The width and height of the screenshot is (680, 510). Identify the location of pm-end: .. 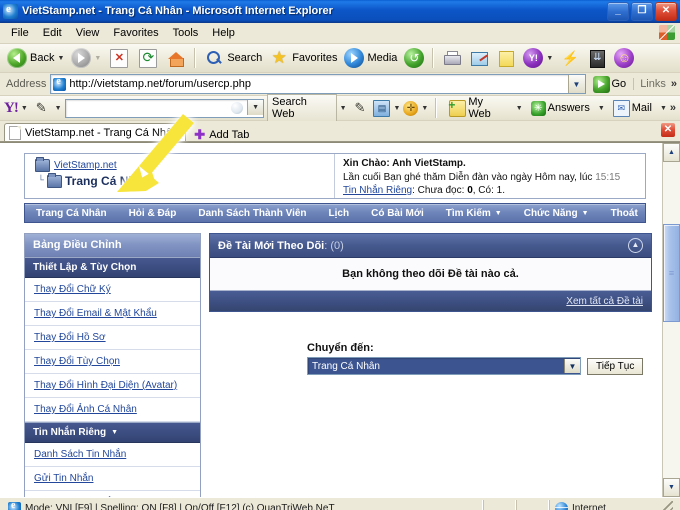
(503, 190).